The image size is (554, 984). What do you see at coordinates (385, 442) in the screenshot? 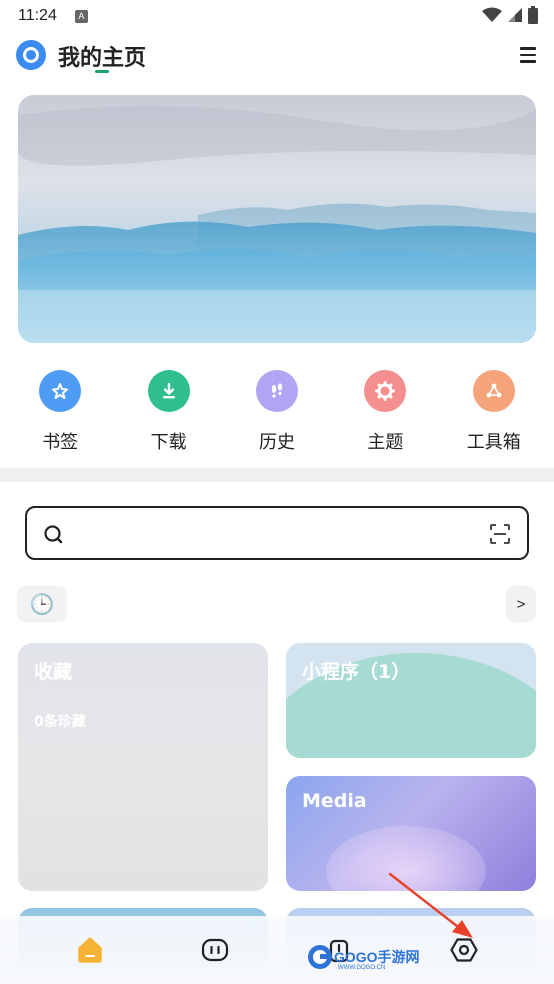
I see `shortcut-label: 主题` at bounding box center [385, 442].